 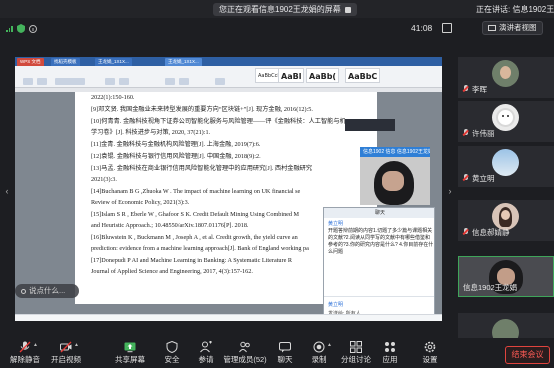 What do you see at coordinates (285, 347) in the screenshot?
I see `chat-icon` at bounding box center [285, 347].